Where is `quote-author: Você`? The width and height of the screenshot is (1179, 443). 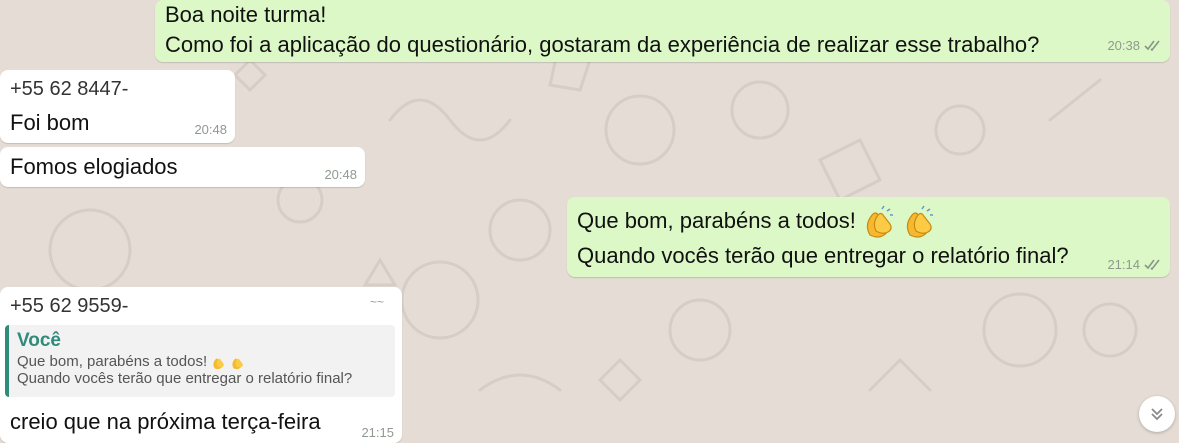
quote-author: Você is located at coordinates (39, 340).